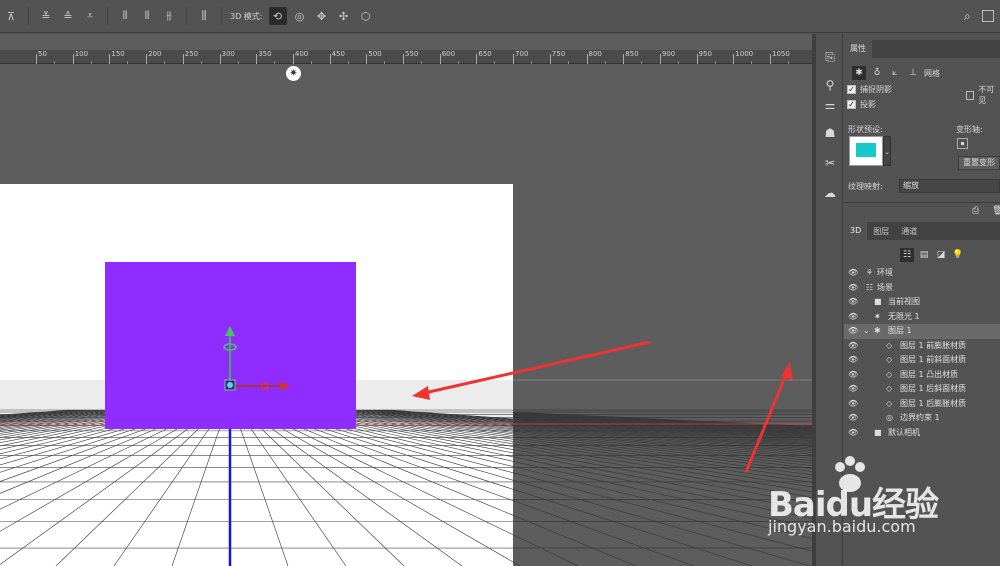  What do you see at coordinates (922, 288) in the screenshot?
I see `list-item-scene: 👁 ☷ 场景` at bounding box center [922, 288].